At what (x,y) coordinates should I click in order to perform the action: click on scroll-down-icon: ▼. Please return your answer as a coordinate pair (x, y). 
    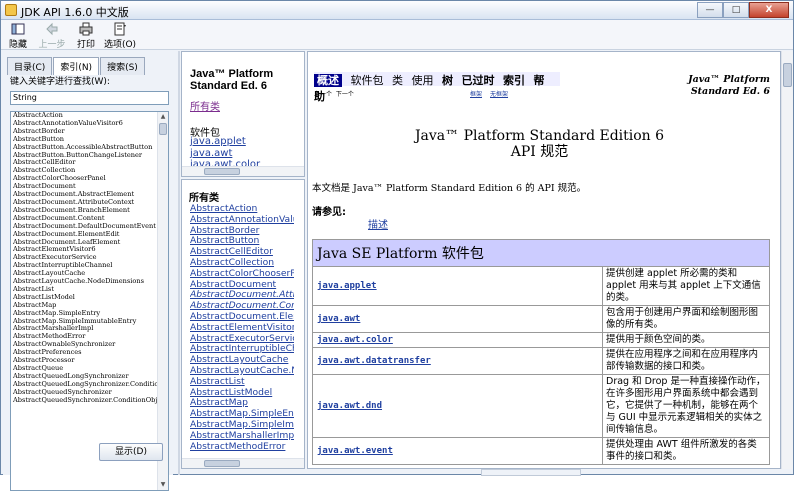
    Looking at the image, I should click on (163, 485).